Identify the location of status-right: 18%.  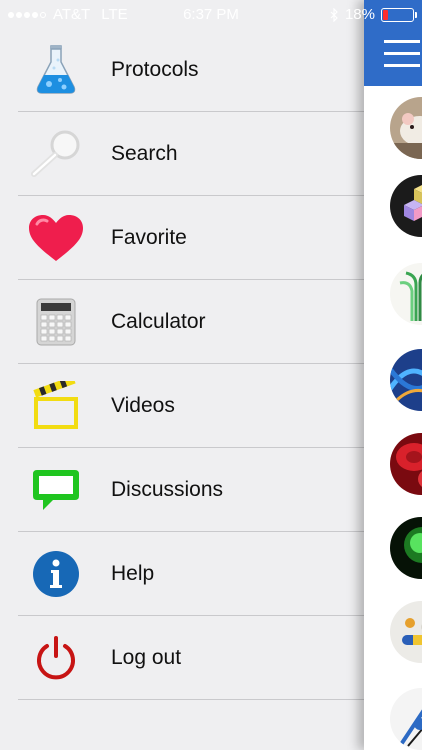
(373, 14).